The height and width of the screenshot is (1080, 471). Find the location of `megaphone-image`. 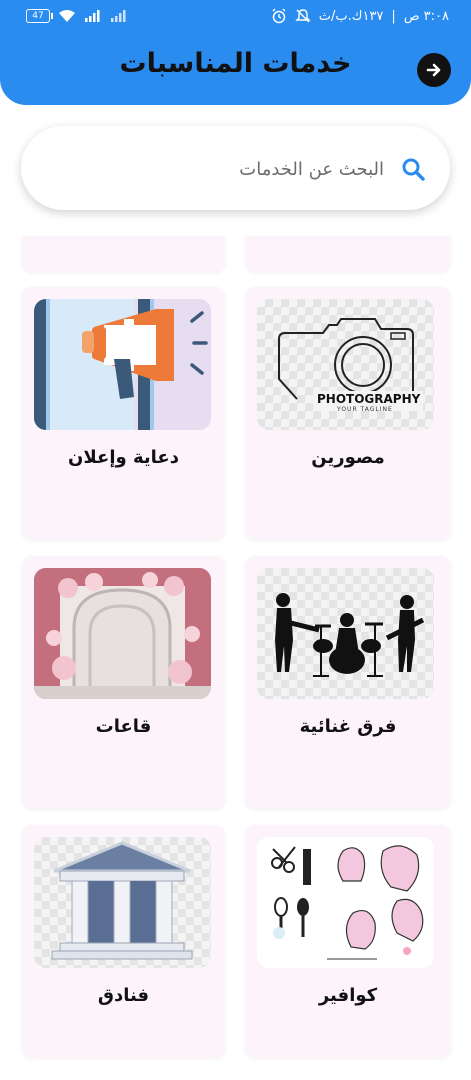

megaphone-image is located at coordinates (122, 364).